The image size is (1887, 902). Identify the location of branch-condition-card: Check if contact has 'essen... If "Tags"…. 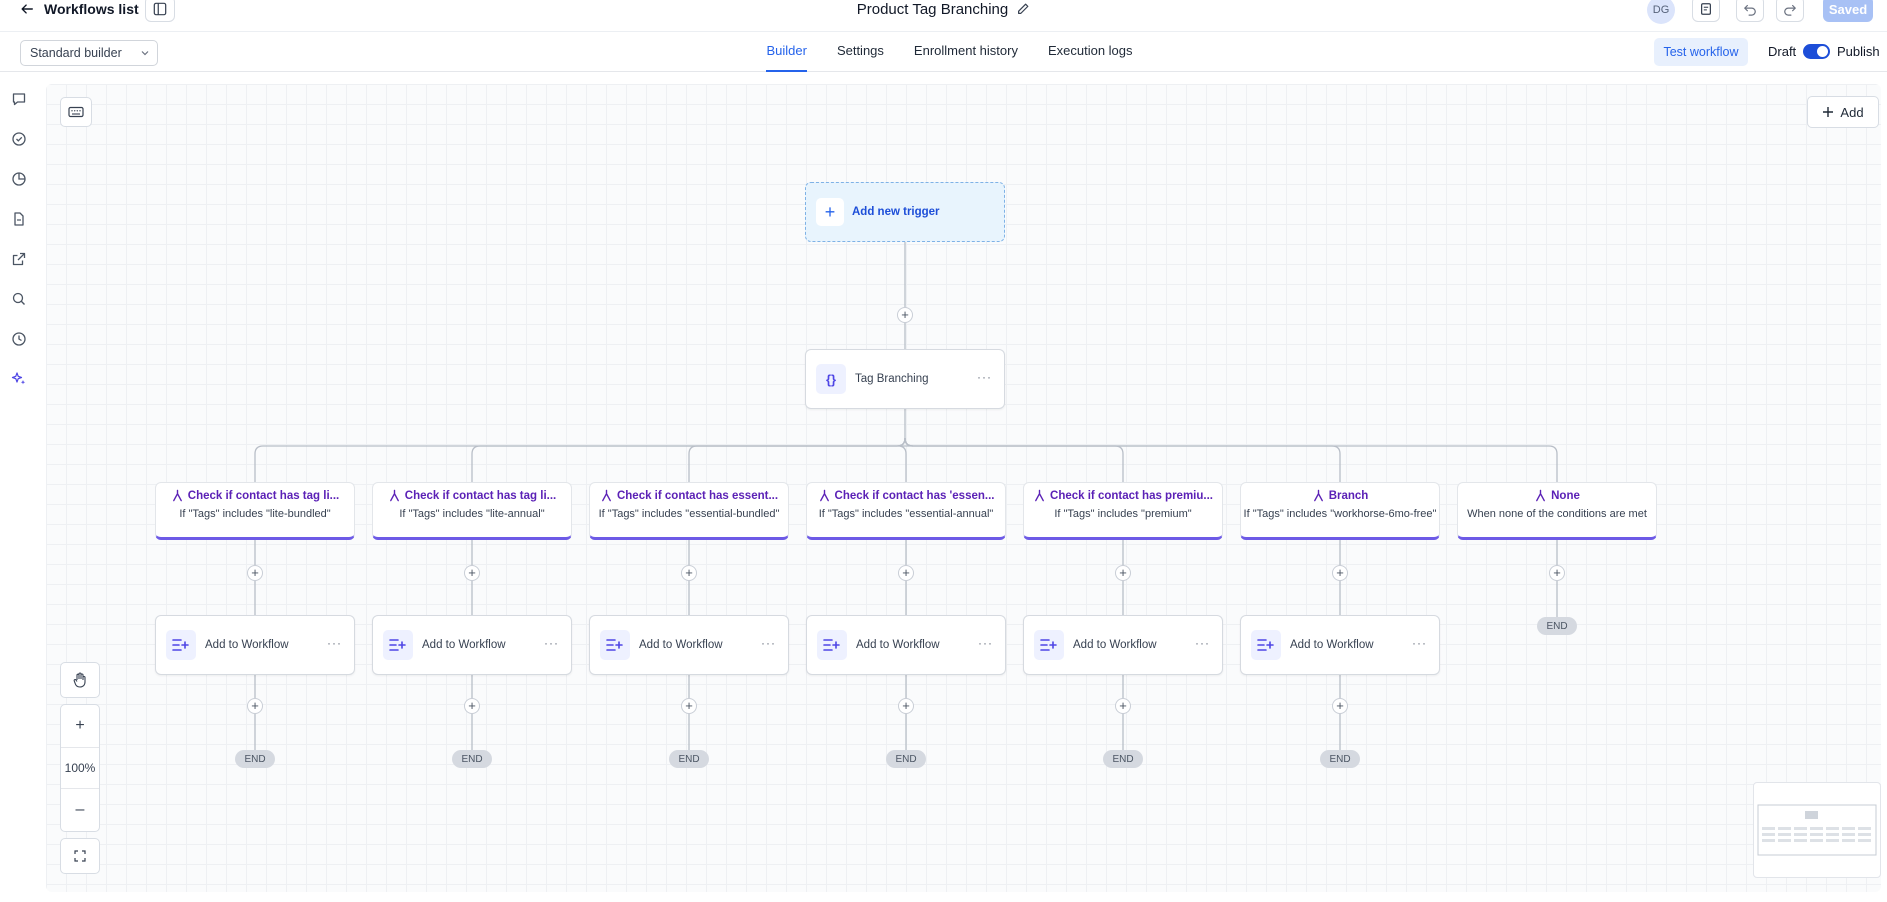
(906, 511).